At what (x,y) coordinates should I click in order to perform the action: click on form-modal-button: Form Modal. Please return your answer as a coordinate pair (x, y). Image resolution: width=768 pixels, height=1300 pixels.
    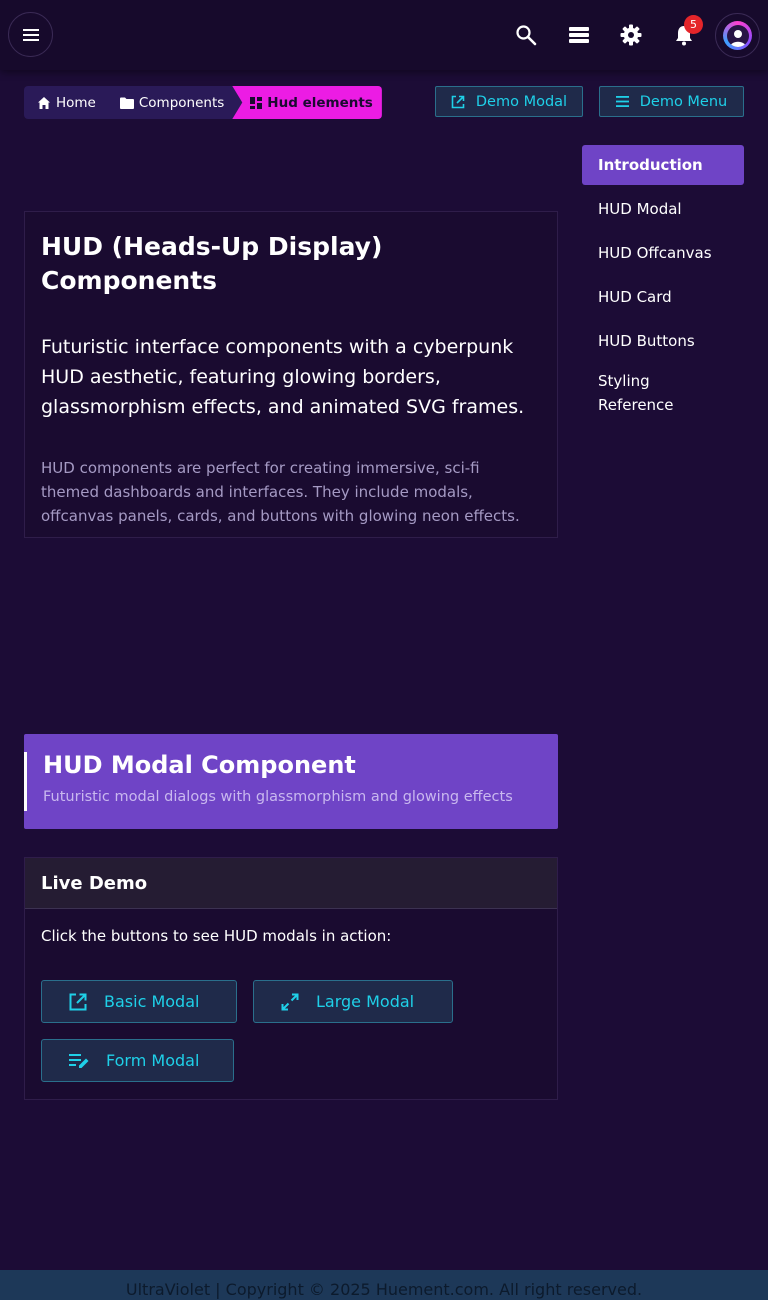
    Looking at the image, I should click on (137, 1060).